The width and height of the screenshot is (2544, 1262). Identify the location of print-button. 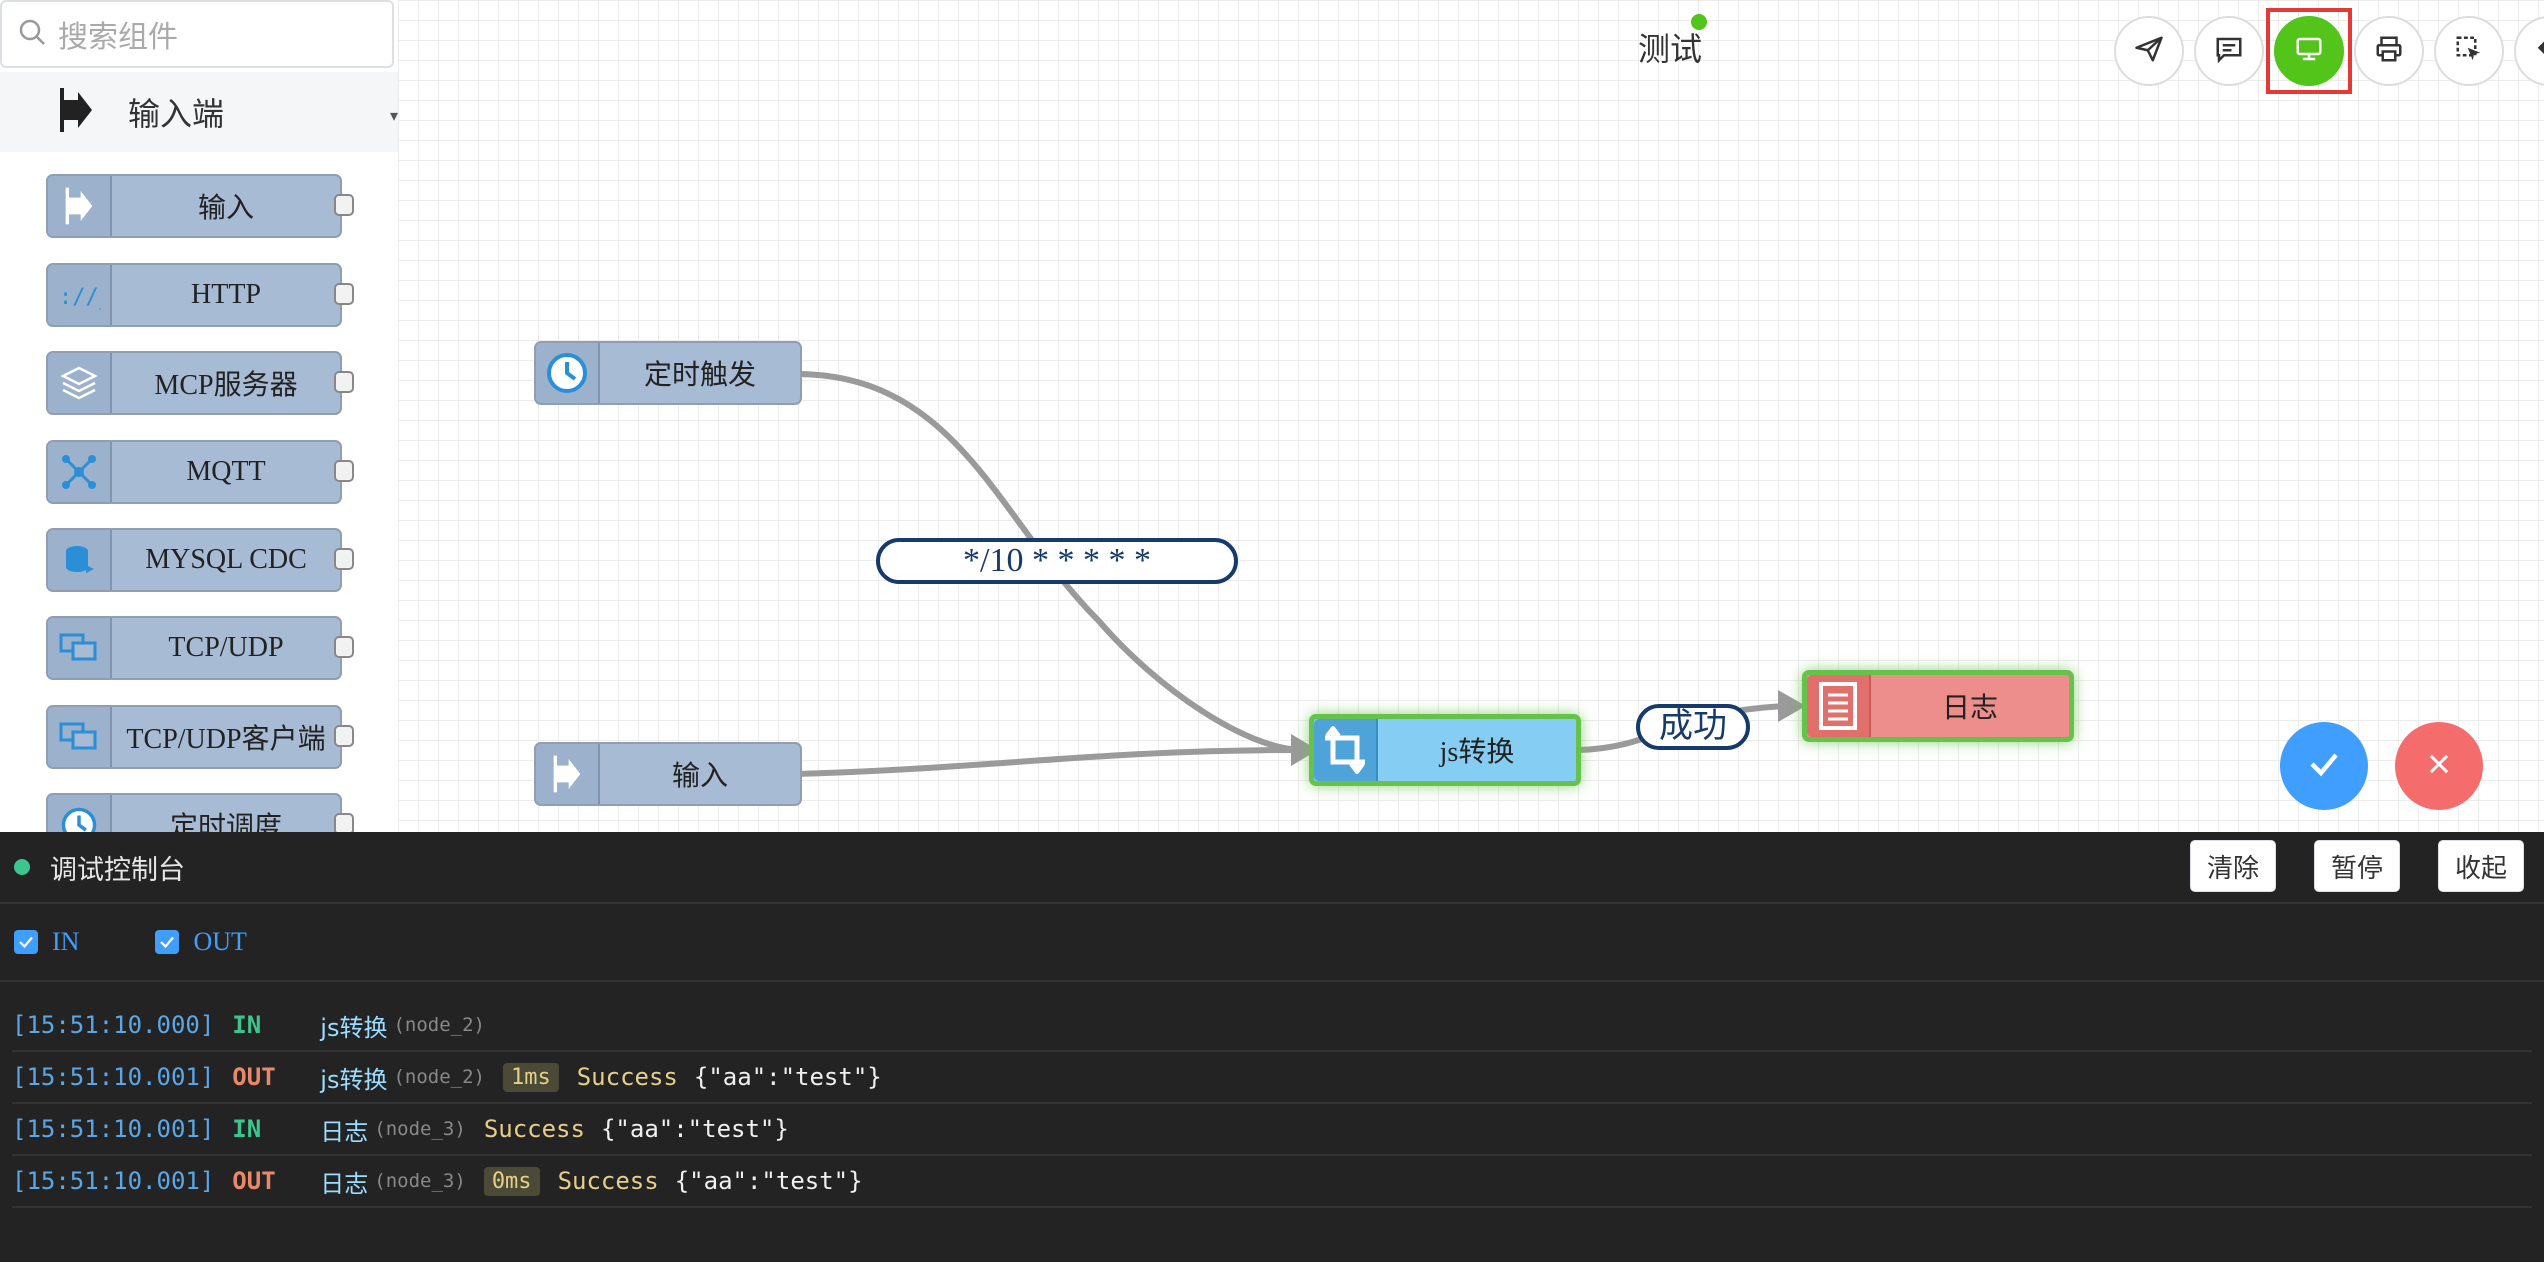
(2389, 51).